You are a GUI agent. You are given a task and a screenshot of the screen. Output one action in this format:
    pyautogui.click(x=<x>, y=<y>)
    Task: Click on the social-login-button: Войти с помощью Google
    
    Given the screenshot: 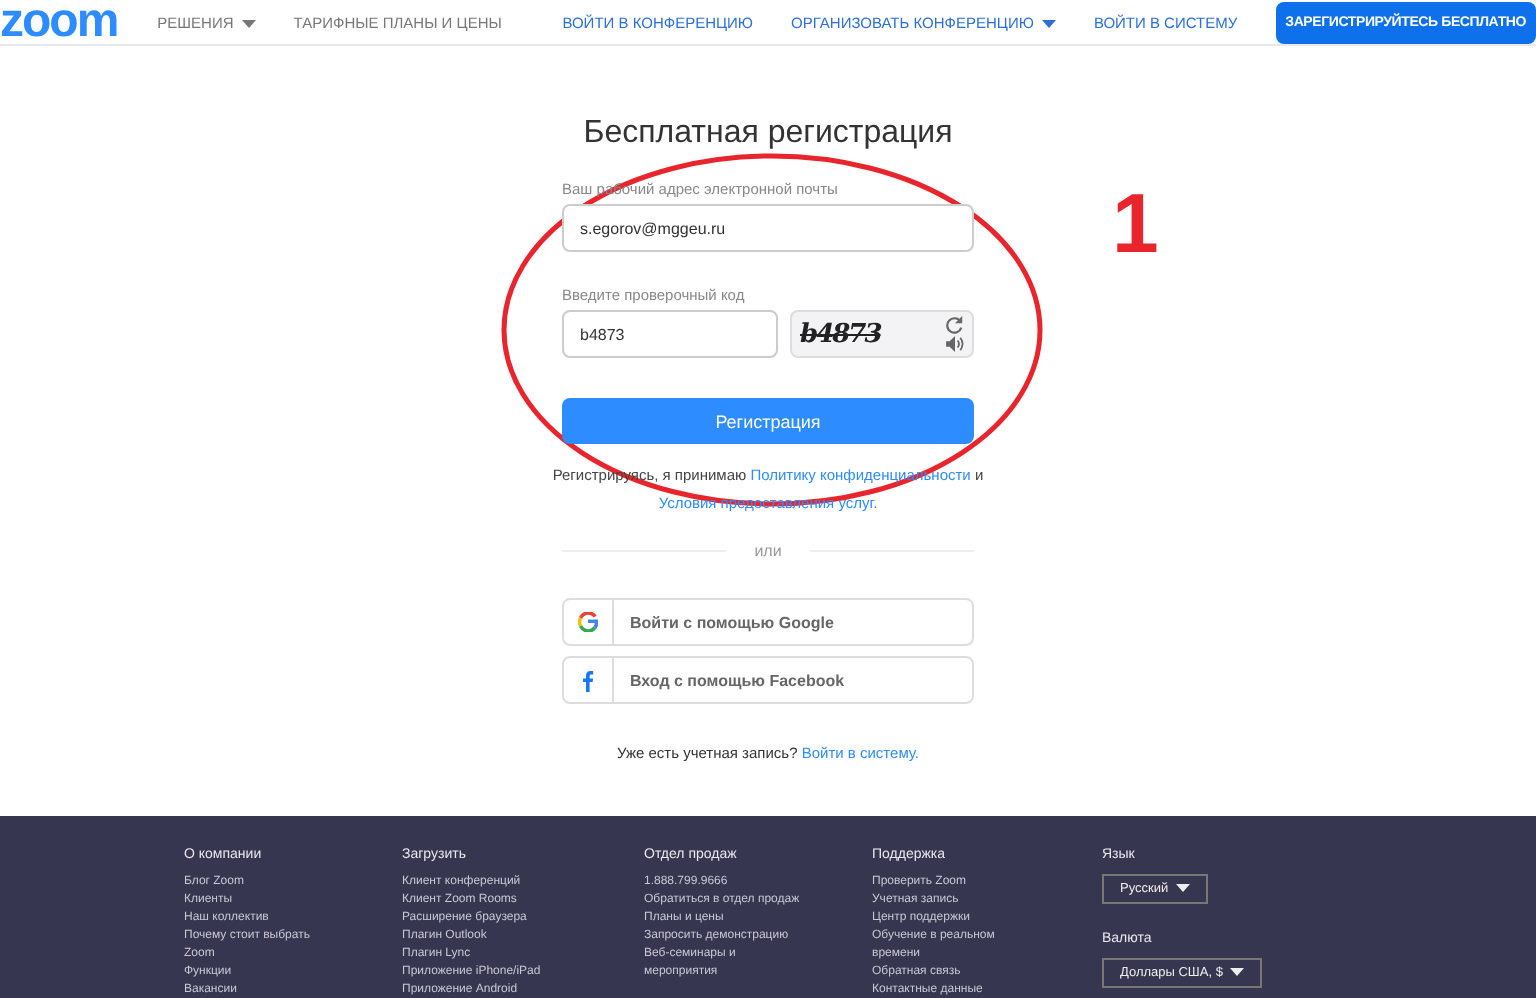 What is the action you would take?
    pyautogui.click(x=768, y=622)
    